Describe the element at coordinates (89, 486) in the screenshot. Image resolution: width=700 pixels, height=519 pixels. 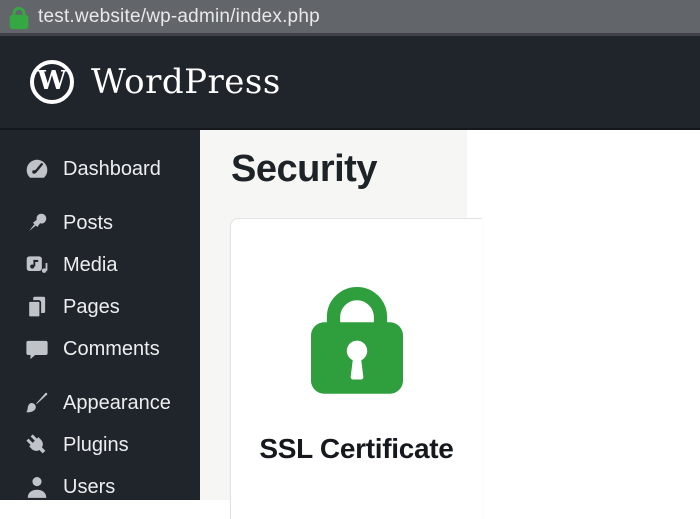
I see `sidebar-item-label: Users` at that location.